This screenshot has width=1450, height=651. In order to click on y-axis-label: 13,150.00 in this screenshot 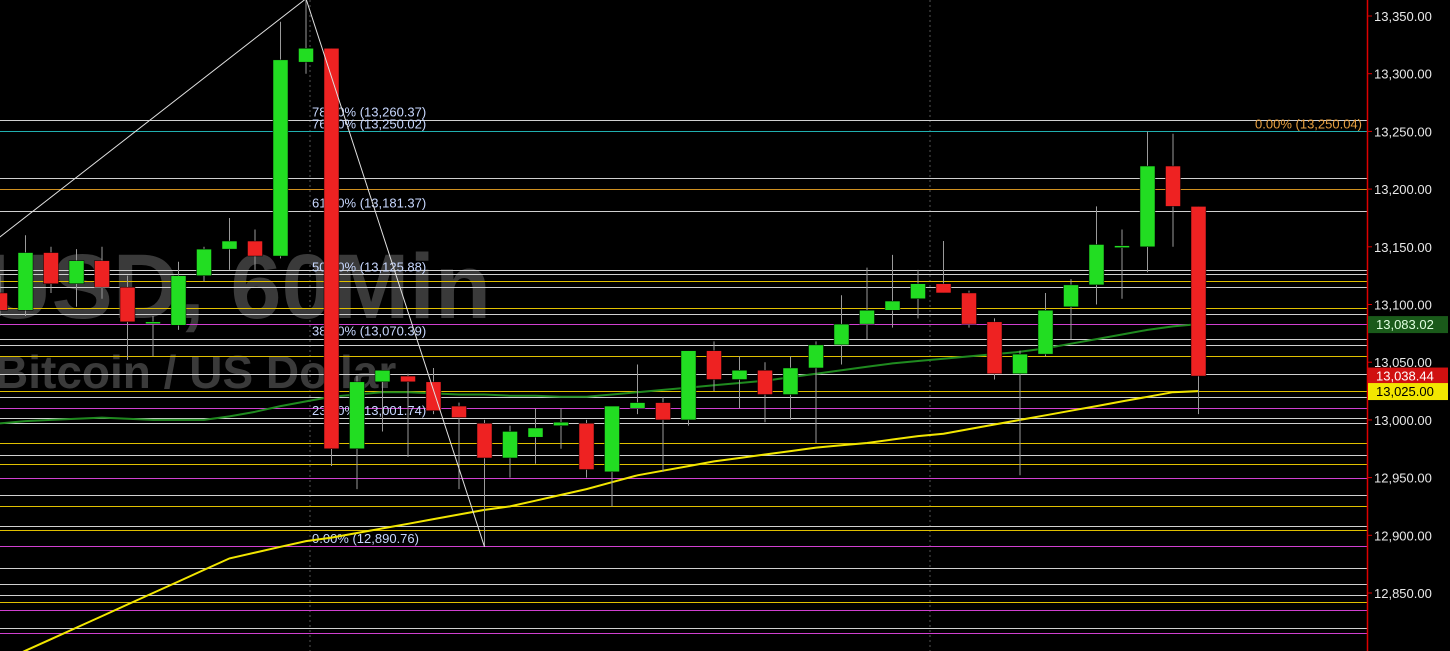, I will do `click(1403, 247)`.